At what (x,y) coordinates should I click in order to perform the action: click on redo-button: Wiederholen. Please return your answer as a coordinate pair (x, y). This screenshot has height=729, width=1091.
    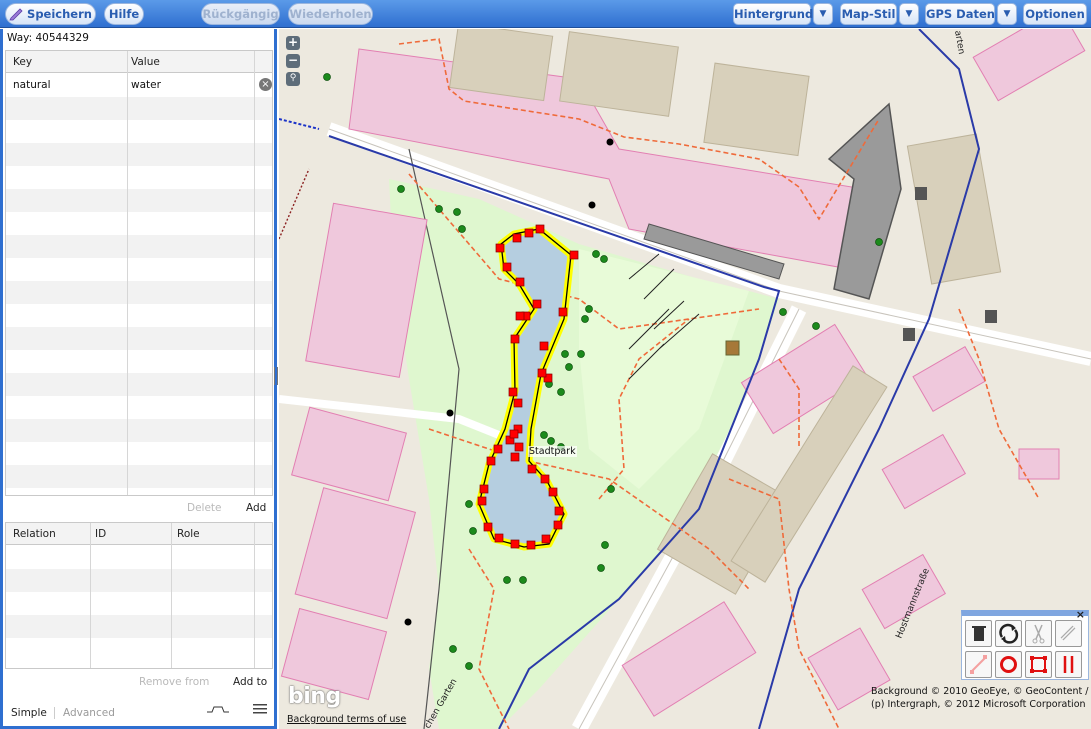
    Looking at the image, I should click on (330, 14).